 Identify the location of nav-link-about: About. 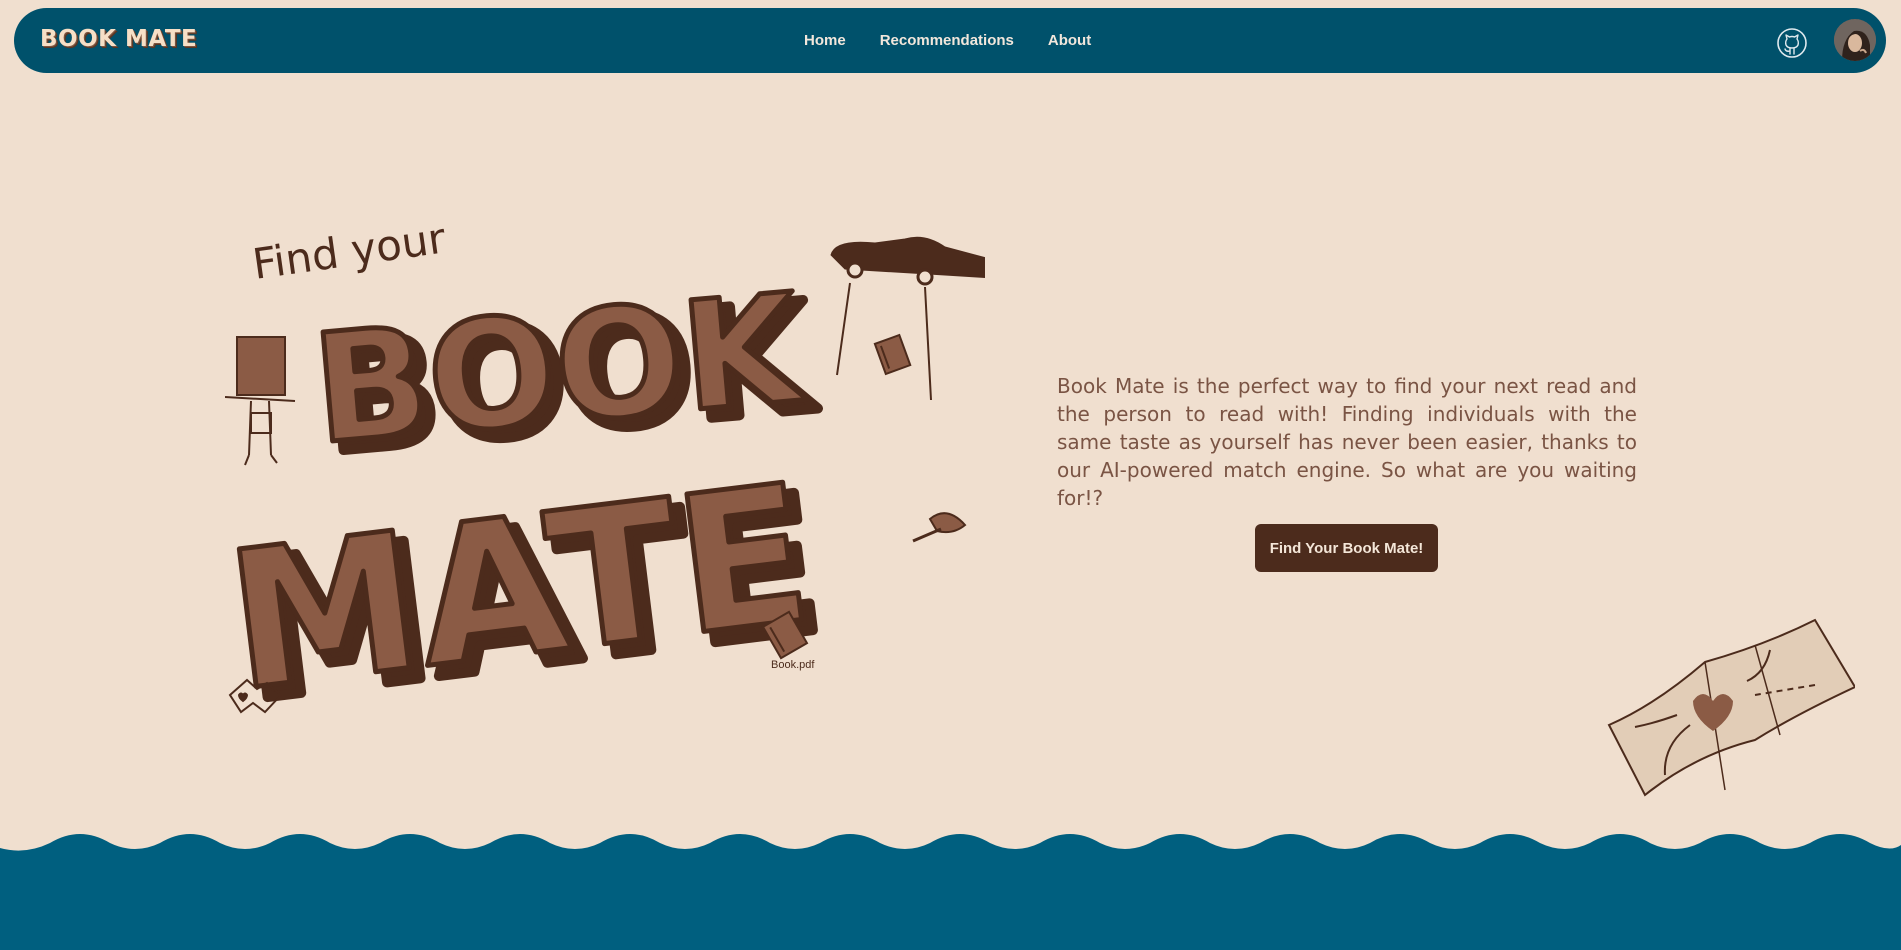
(1069, 40).